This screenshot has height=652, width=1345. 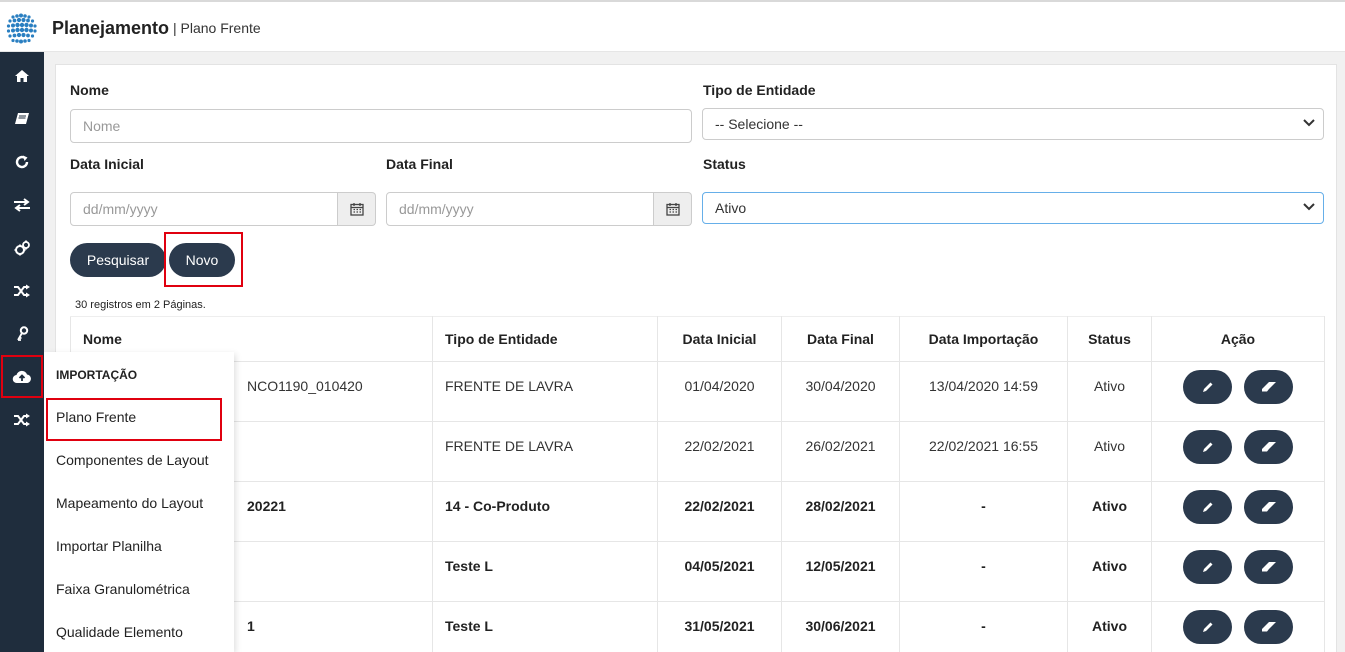 I want to click on column-header-tipo: Tipo de Entidade, so click(x=545, y=339).